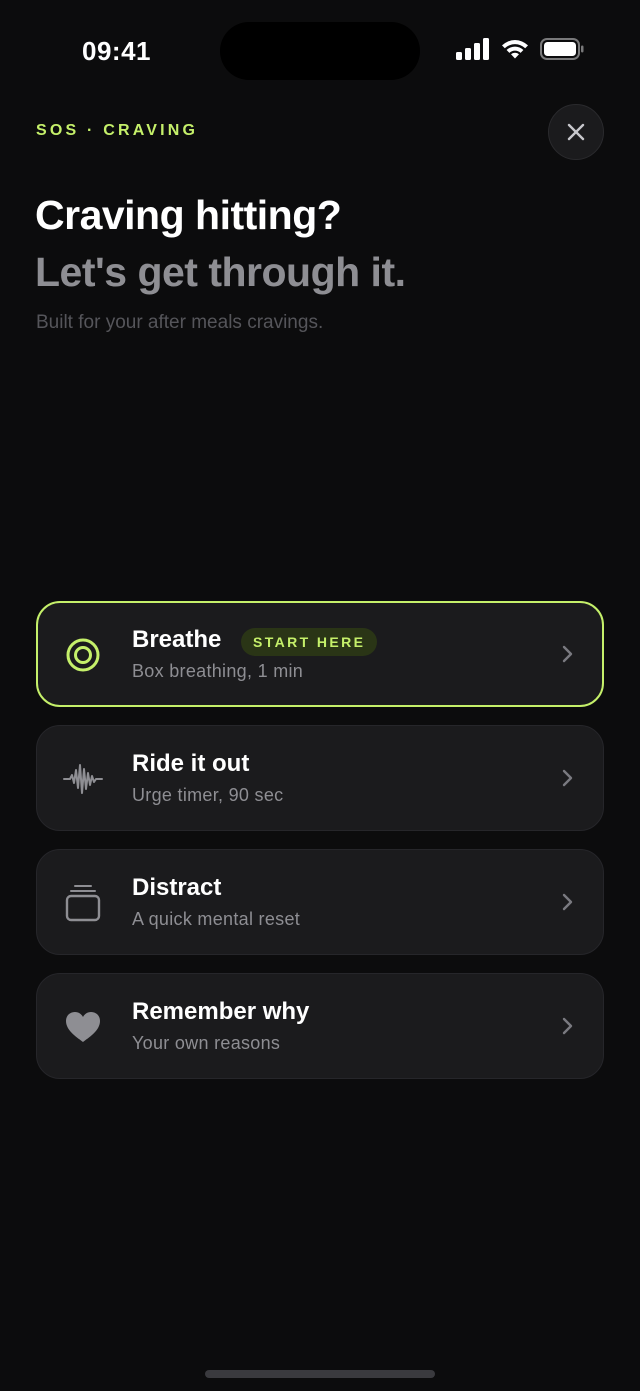 The width and height of the screenshot is (640, 1391). I want to click on heart-icon, so click(83, 1027).